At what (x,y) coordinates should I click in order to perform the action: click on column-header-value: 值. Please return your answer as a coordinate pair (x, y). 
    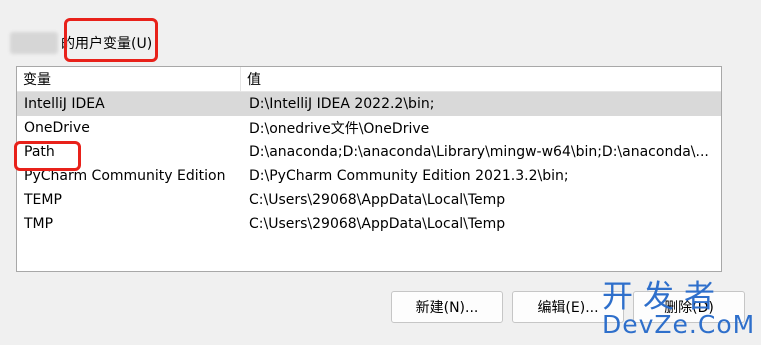
    Looking at the image, I should click on (481, 79).